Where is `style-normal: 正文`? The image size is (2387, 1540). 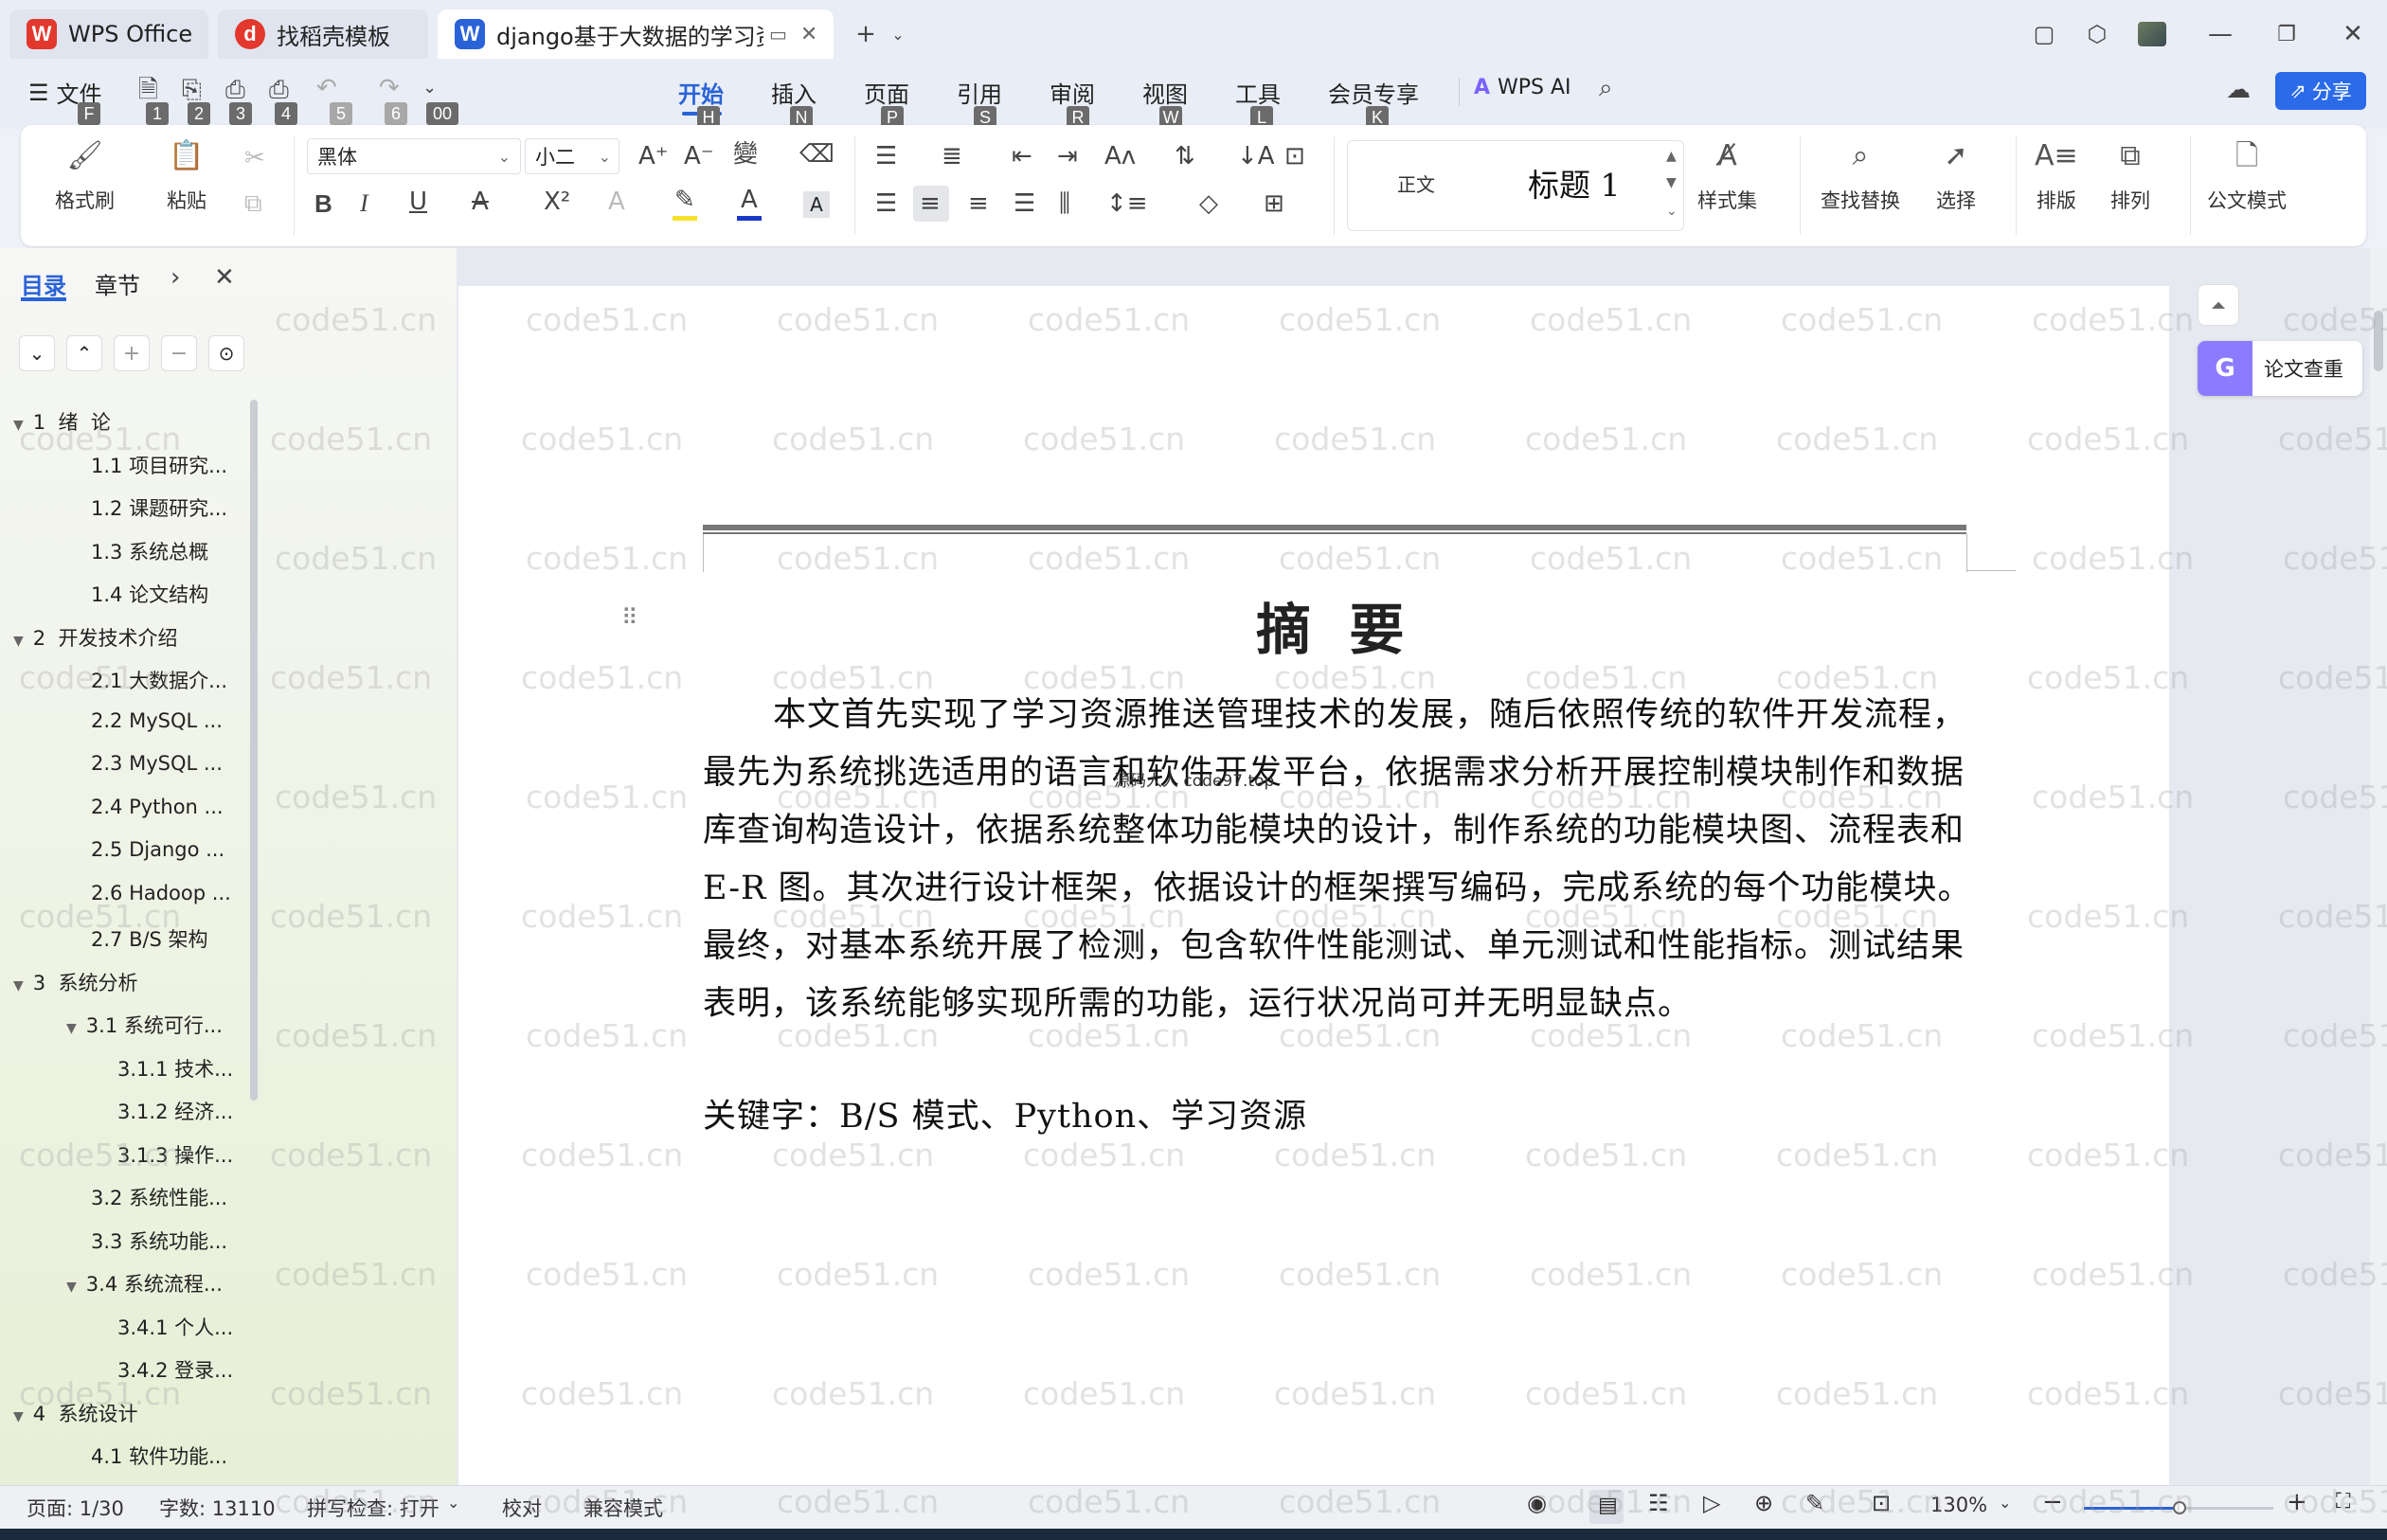
style-normal: 正文 is located at coordinates (1416, 183).